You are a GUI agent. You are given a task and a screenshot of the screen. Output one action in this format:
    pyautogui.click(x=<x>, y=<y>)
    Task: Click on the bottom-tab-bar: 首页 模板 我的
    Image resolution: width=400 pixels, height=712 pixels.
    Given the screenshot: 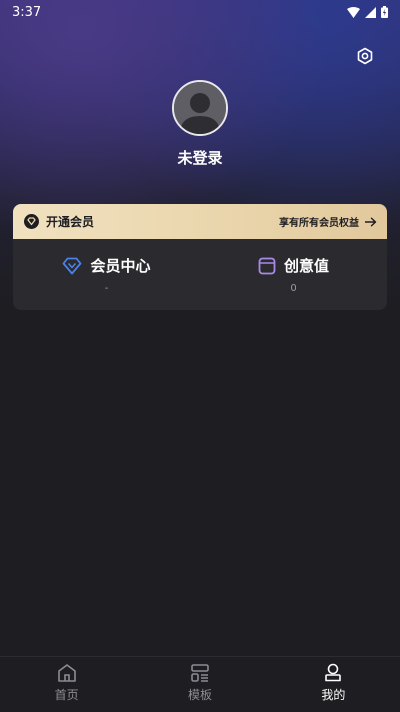 What is the action you would take?
    pyautogui.click(x=200, y=684)
    